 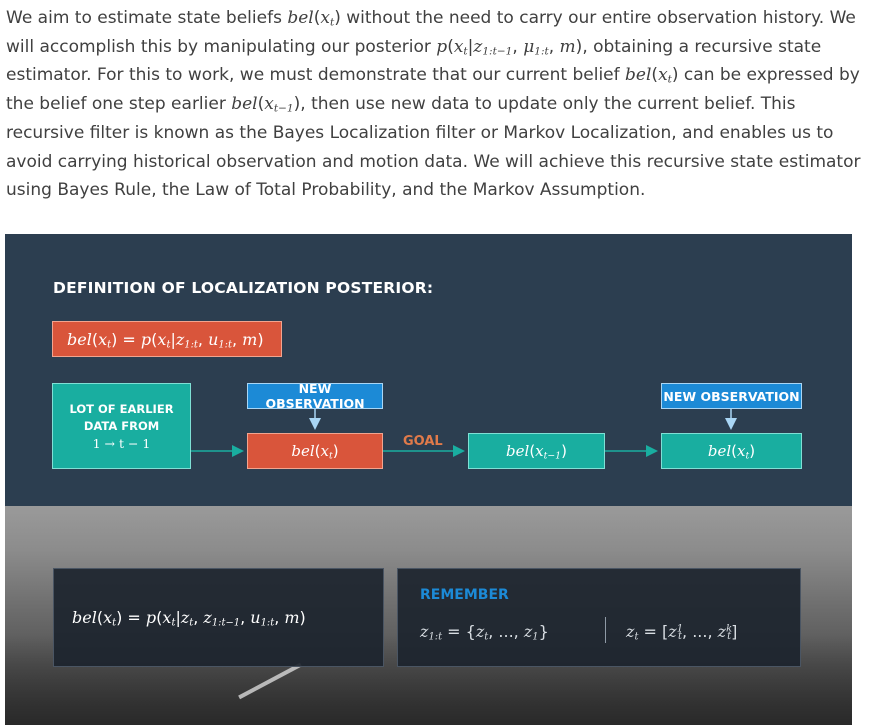 I want to click on new-observation-label-1: NEW OBSERVATION, so click(x=315, y=396).